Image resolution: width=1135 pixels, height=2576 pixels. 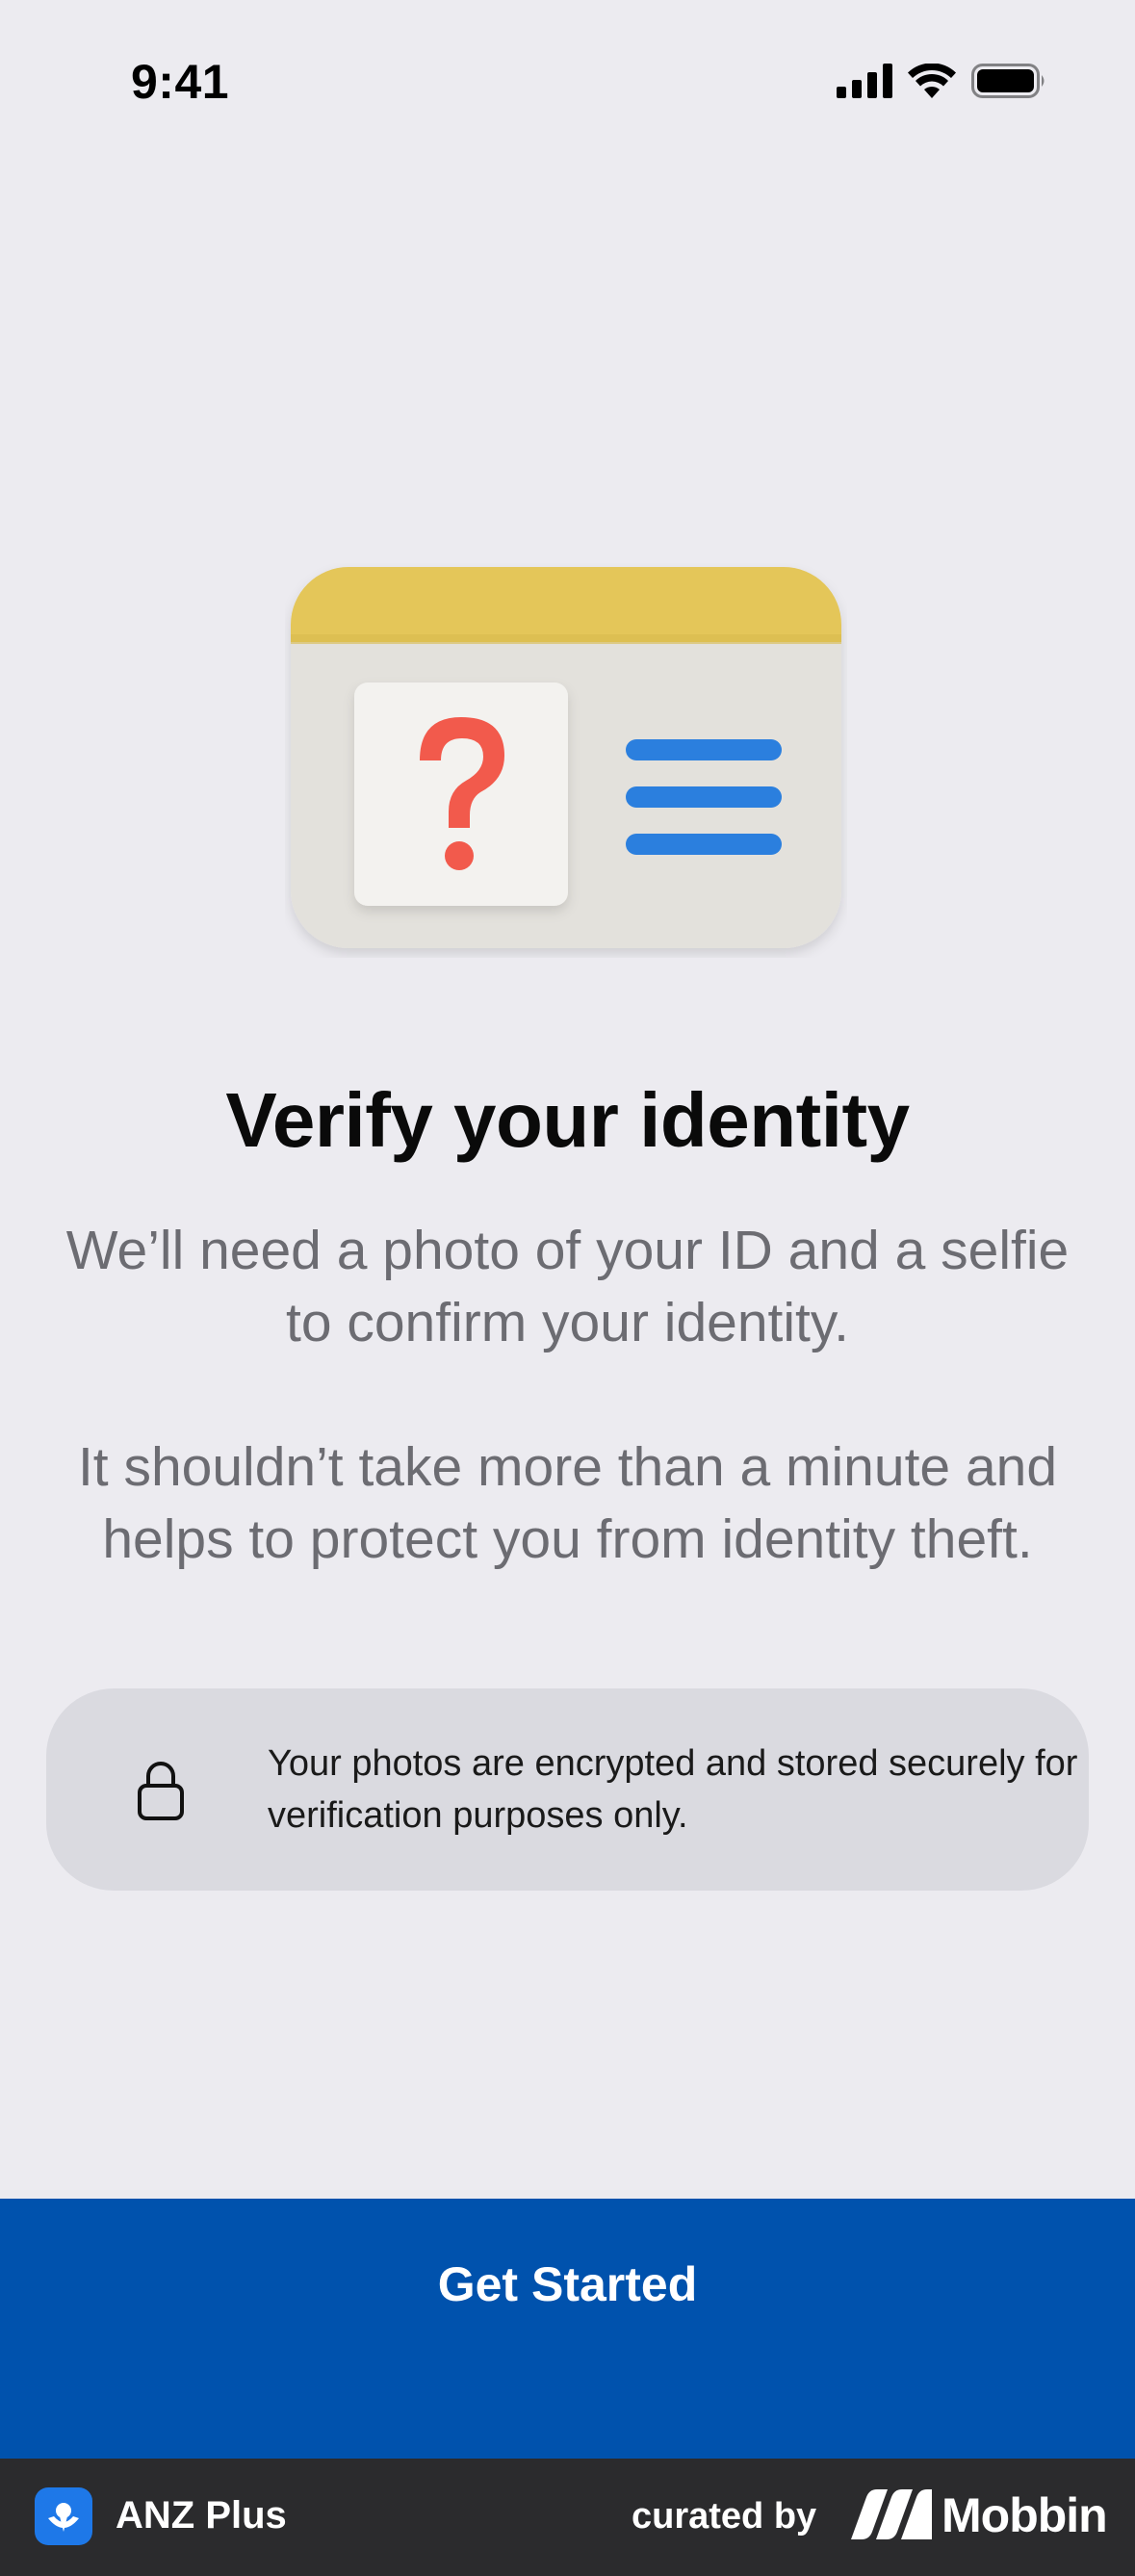 What do you see at coordinates (180, 82) in the screenshot?
I see `status-time: 9:41` at bounding box center [180, 82].